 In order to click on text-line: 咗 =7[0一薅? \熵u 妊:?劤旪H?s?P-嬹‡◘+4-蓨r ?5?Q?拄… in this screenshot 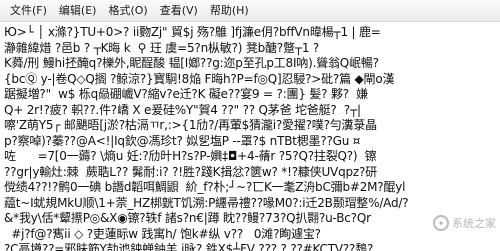, I will do `click(190, 156)`.